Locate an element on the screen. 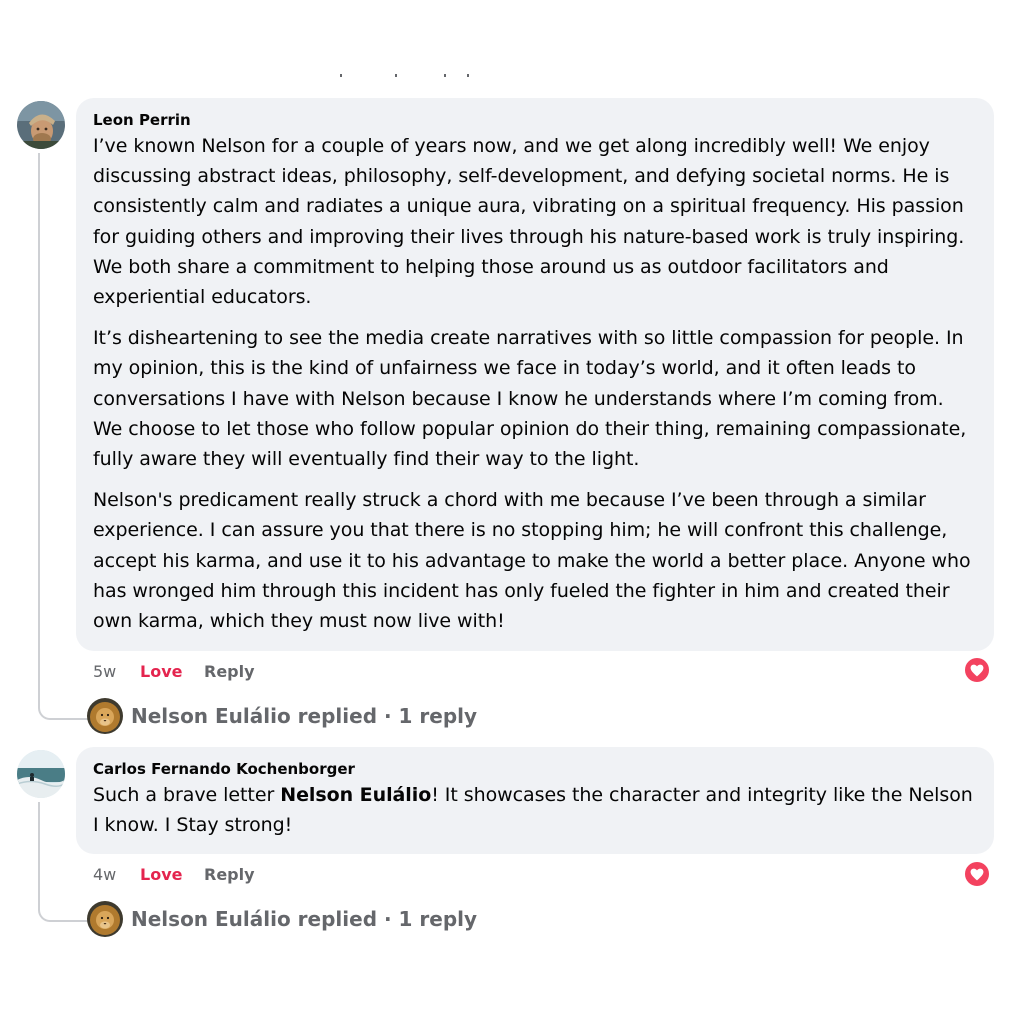 The height and width of the screenshot is (1024, 1024). avatar-carlos-icon is located at coordinates (41, 774).